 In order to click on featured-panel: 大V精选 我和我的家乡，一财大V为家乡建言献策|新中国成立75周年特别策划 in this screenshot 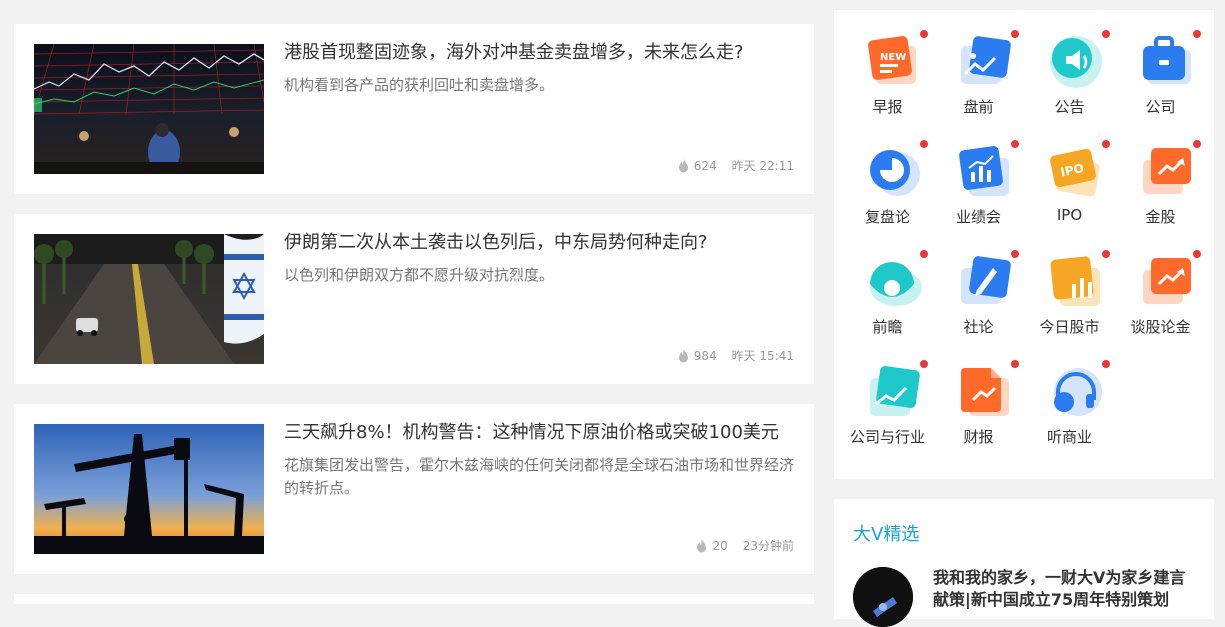, I will do `click(1024, 563)`.